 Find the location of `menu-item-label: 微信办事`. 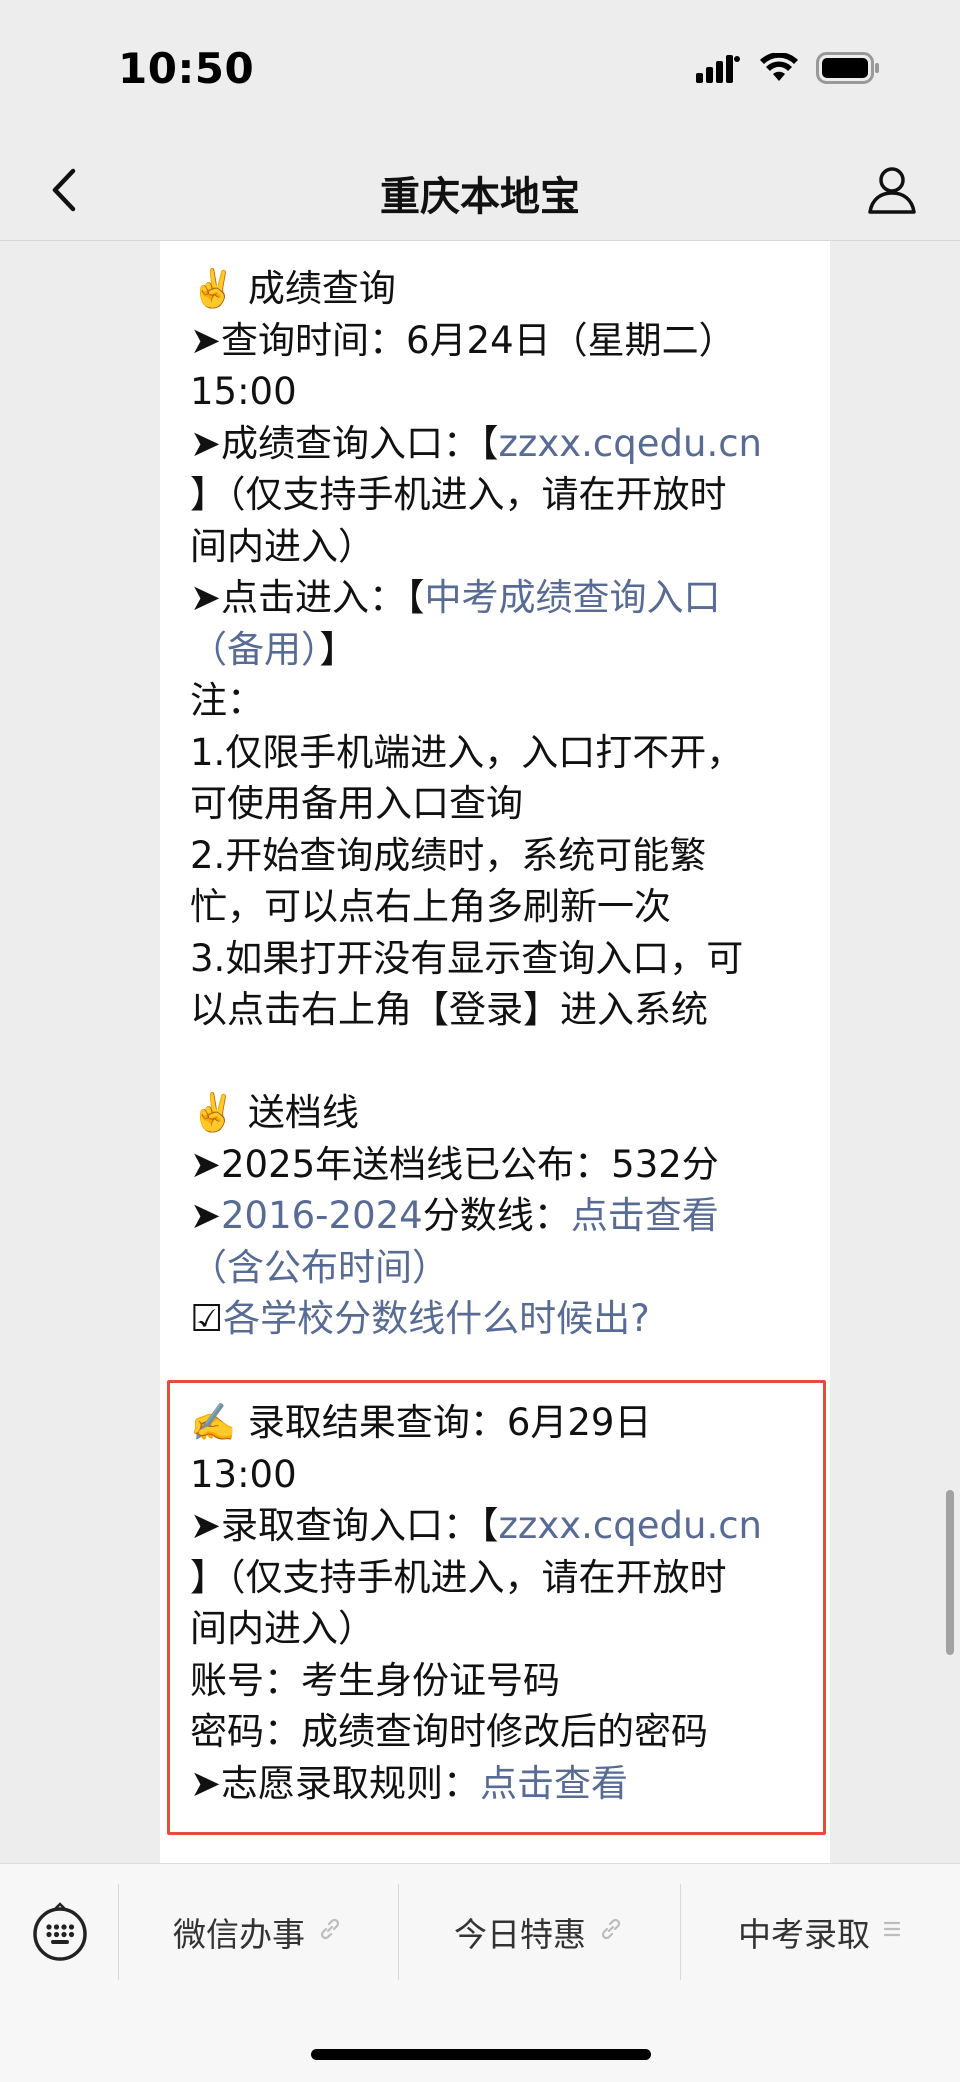

menu-item-label: 微信办事 is located at coordinates (239, 1934).